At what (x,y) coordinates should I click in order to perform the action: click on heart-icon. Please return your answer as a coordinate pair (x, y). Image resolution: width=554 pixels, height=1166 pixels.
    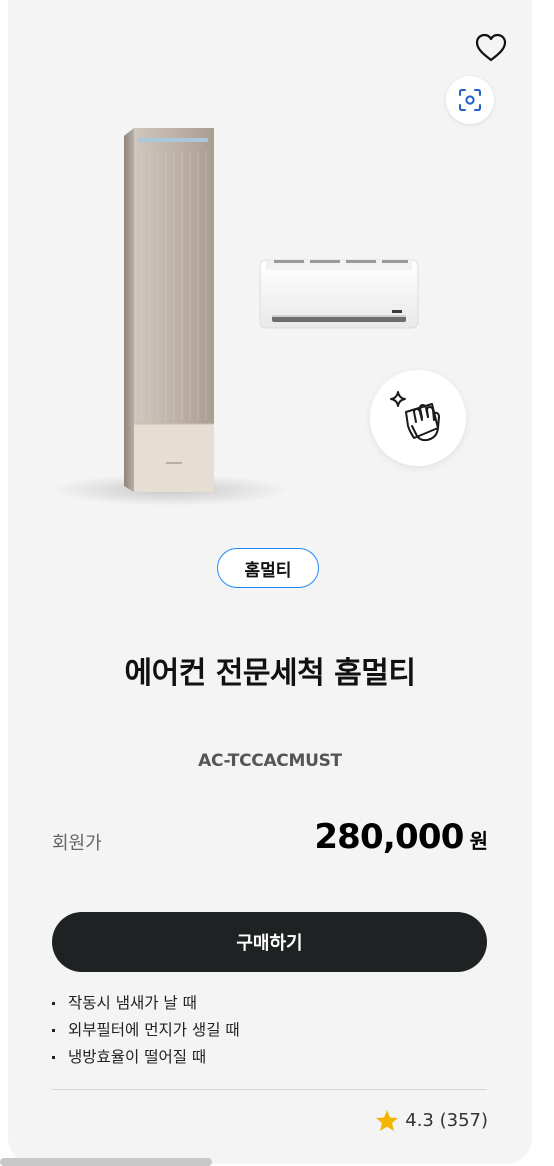
    Looking at the image, I should click on (491, 47).